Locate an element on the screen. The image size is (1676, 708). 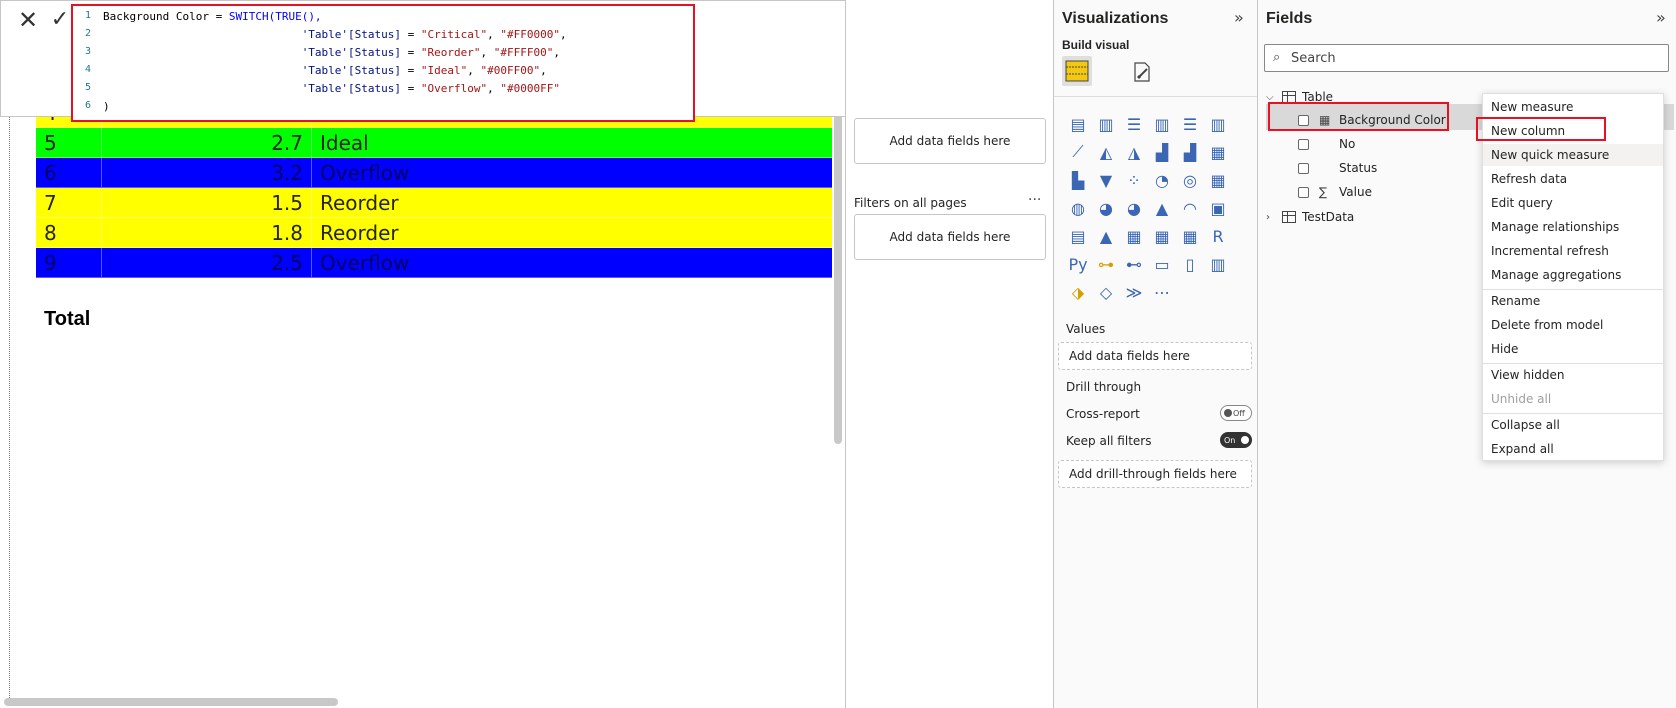
area-chart-icon: ◭ is located at coordinates (1106, 152).